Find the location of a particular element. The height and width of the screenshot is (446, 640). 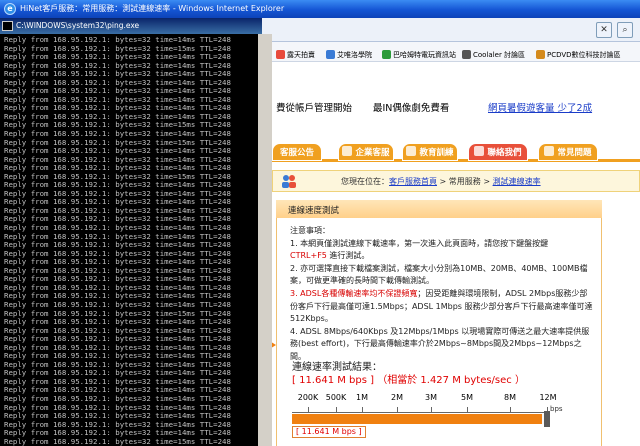

console-title: C:\WINDOWS\system32\ping.exe is located at coordinates (78, 25).